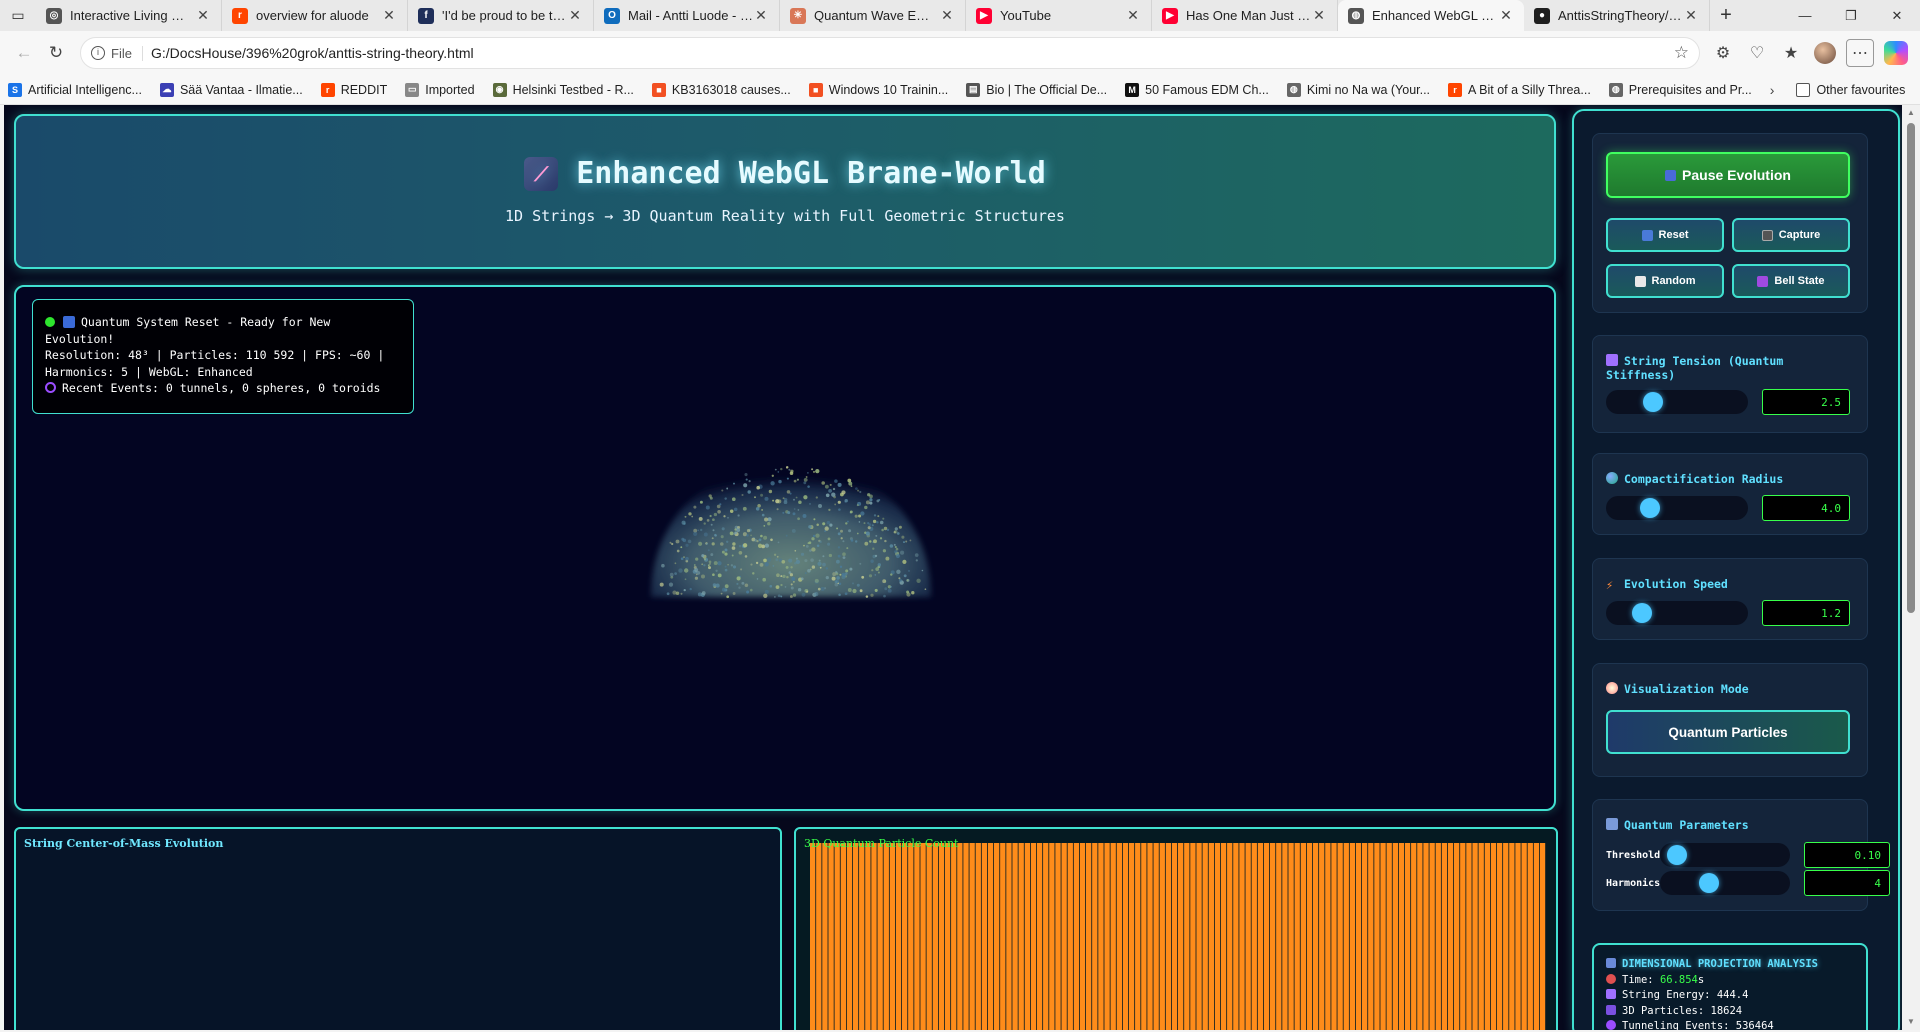 This screenshot has width=1920, height=1032. Describe the element at coordinates (129, 15) in the screenshot. I see `browser-tab: ◎ Interactive Living World ✕` at that location.